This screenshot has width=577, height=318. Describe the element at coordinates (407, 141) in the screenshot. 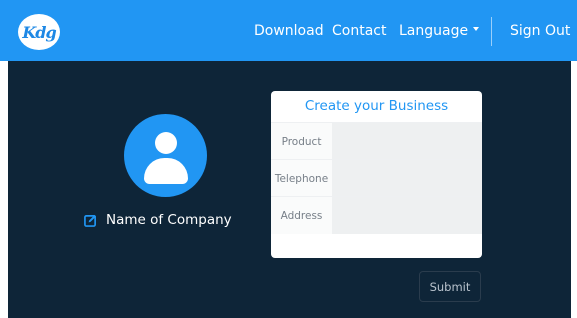

I see `product-input` at that location.